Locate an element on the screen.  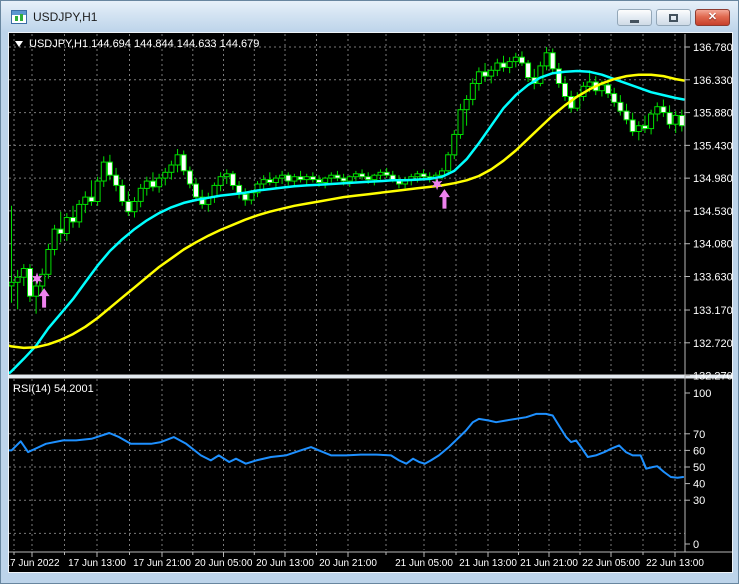
price-axis-label: 133.630 is located at coordinates (713, 278).